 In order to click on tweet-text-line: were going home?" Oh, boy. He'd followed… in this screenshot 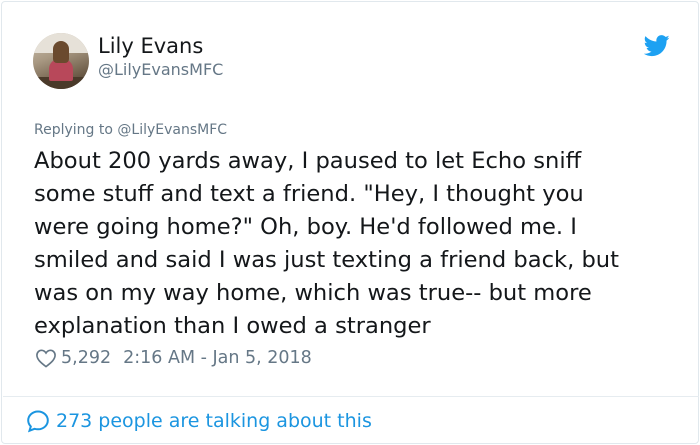, I will do `click(305, 227)`.